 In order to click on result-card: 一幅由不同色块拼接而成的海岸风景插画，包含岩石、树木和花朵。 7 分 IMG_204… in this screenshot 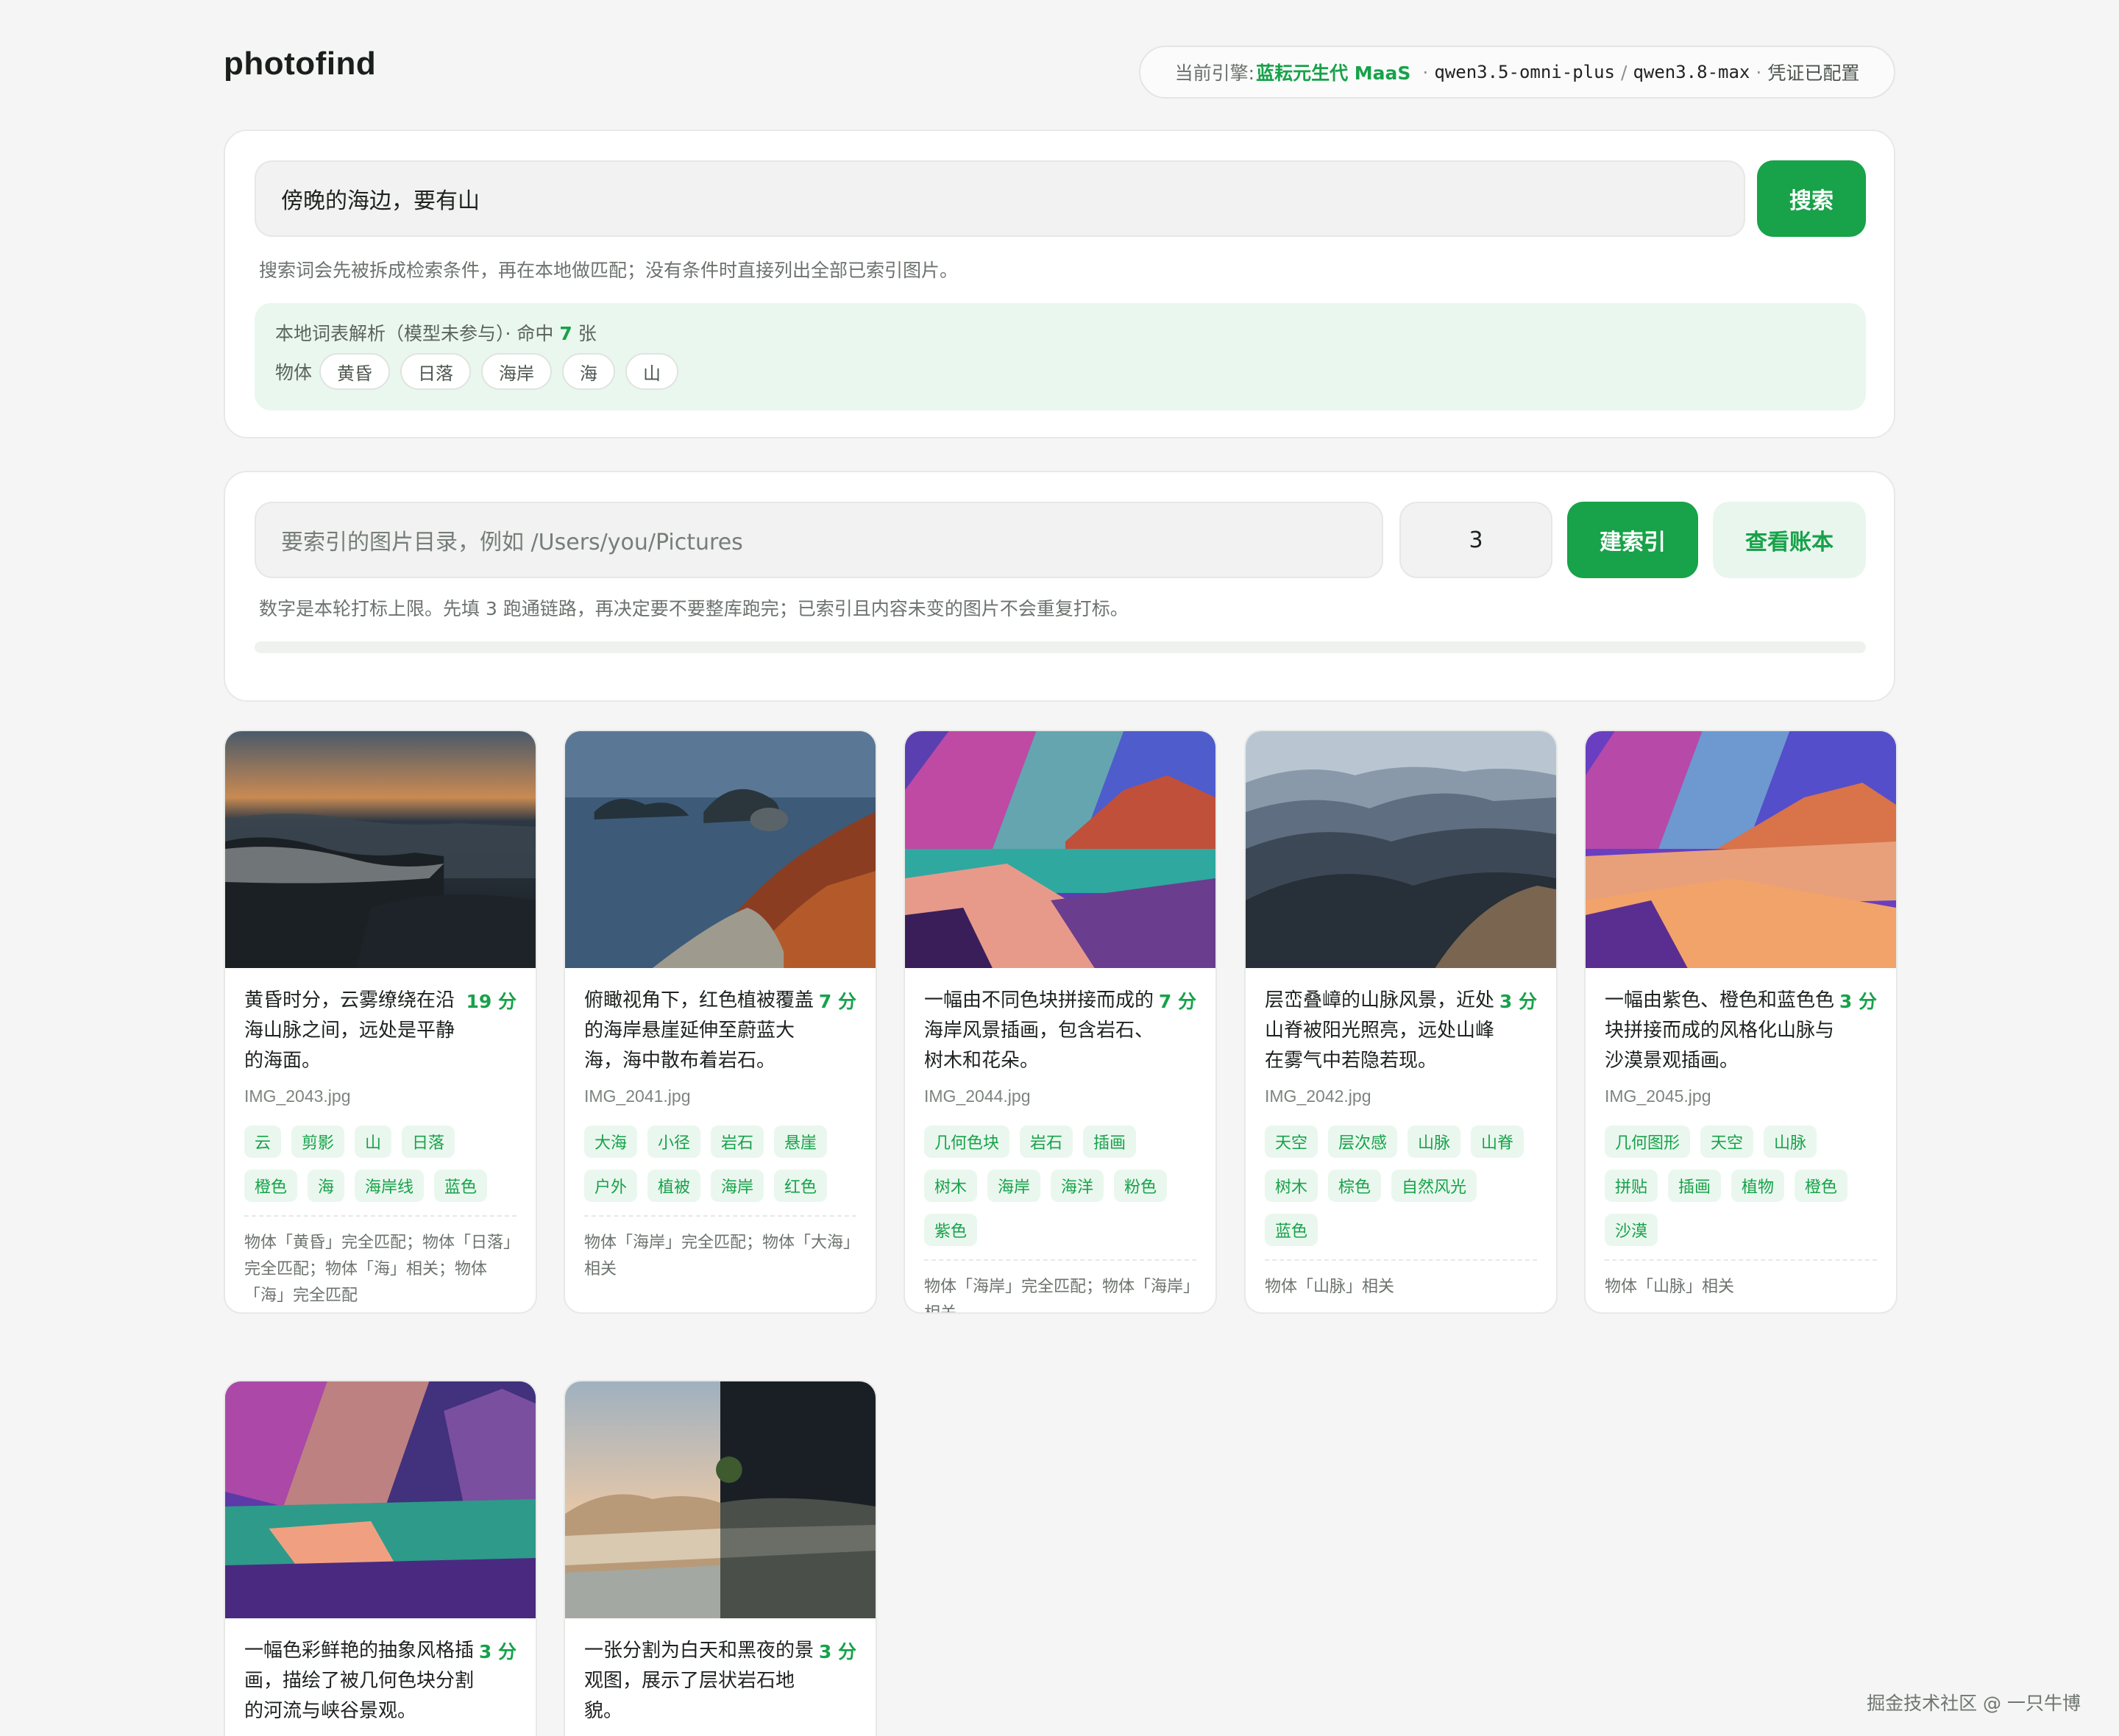, I will do `click(1061, 1022)`.